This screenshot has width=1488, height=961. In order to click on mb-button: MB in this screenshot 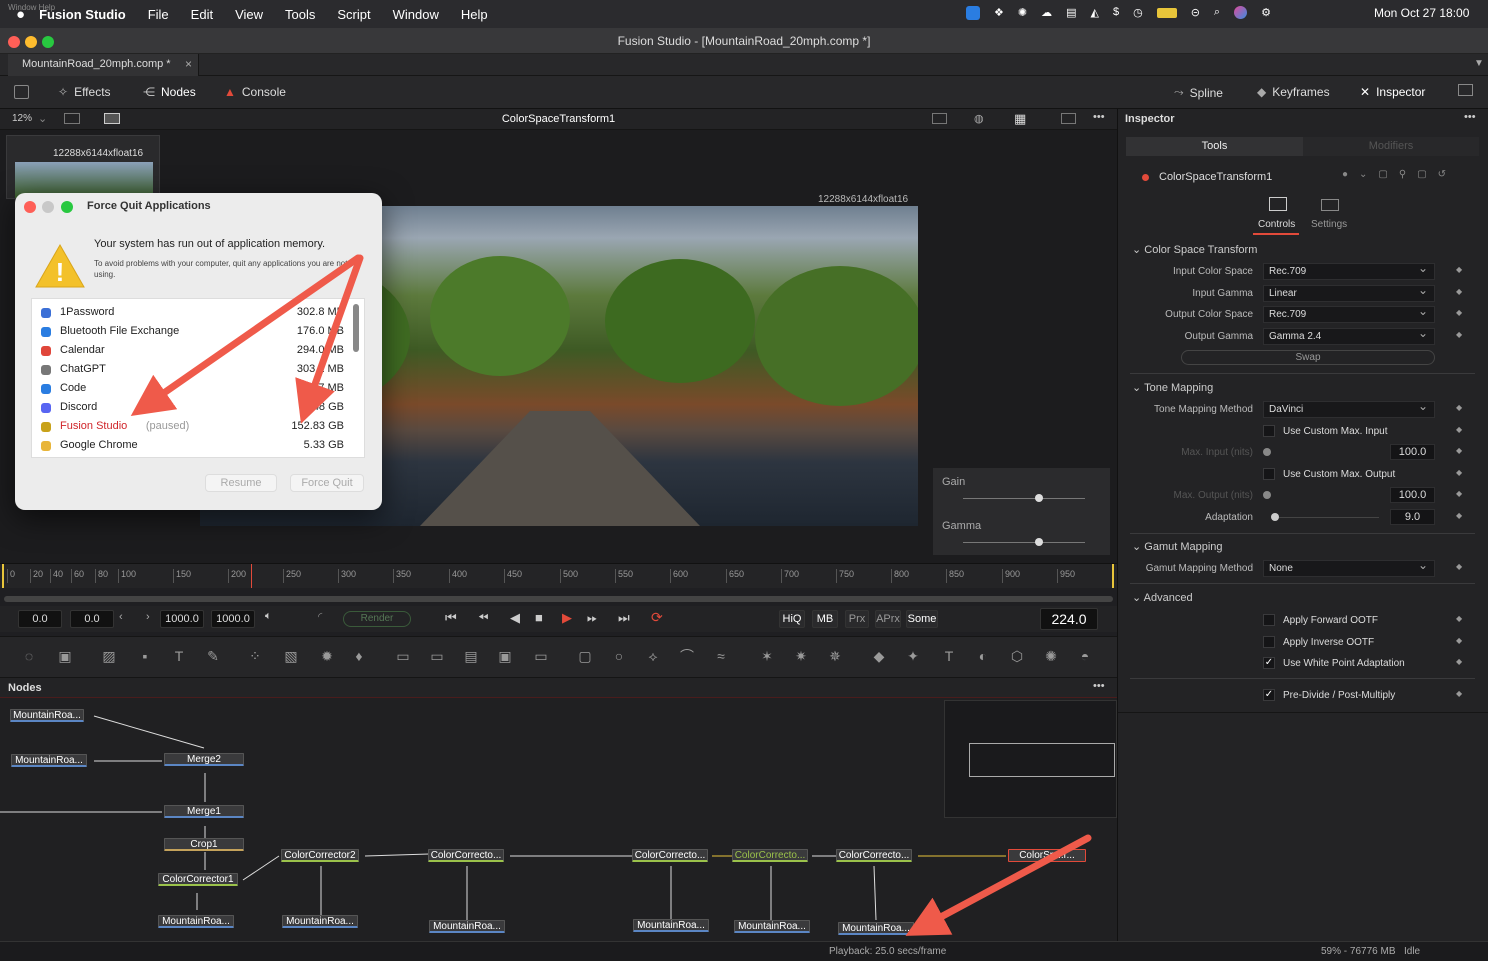, I will do `click(825, 619)`.